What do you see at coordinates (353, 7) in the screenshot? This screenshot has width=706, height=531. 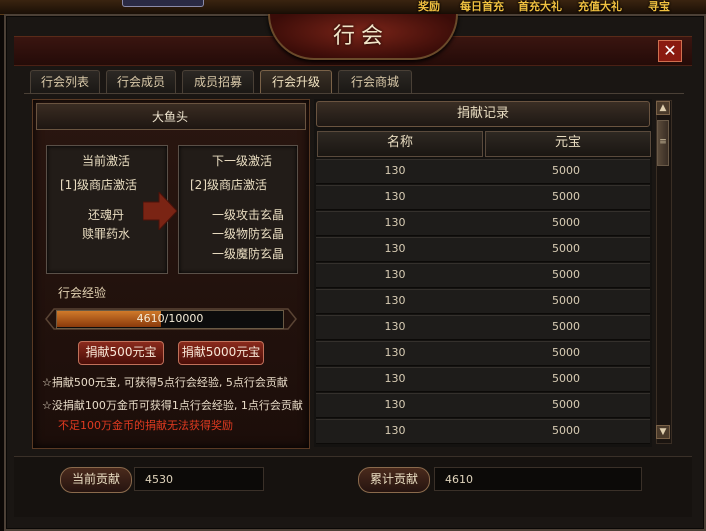 I see `top-banner: 奖励 每日首充 首充大礼 充值大礼 寻宝` at bounding box center [353, 7].